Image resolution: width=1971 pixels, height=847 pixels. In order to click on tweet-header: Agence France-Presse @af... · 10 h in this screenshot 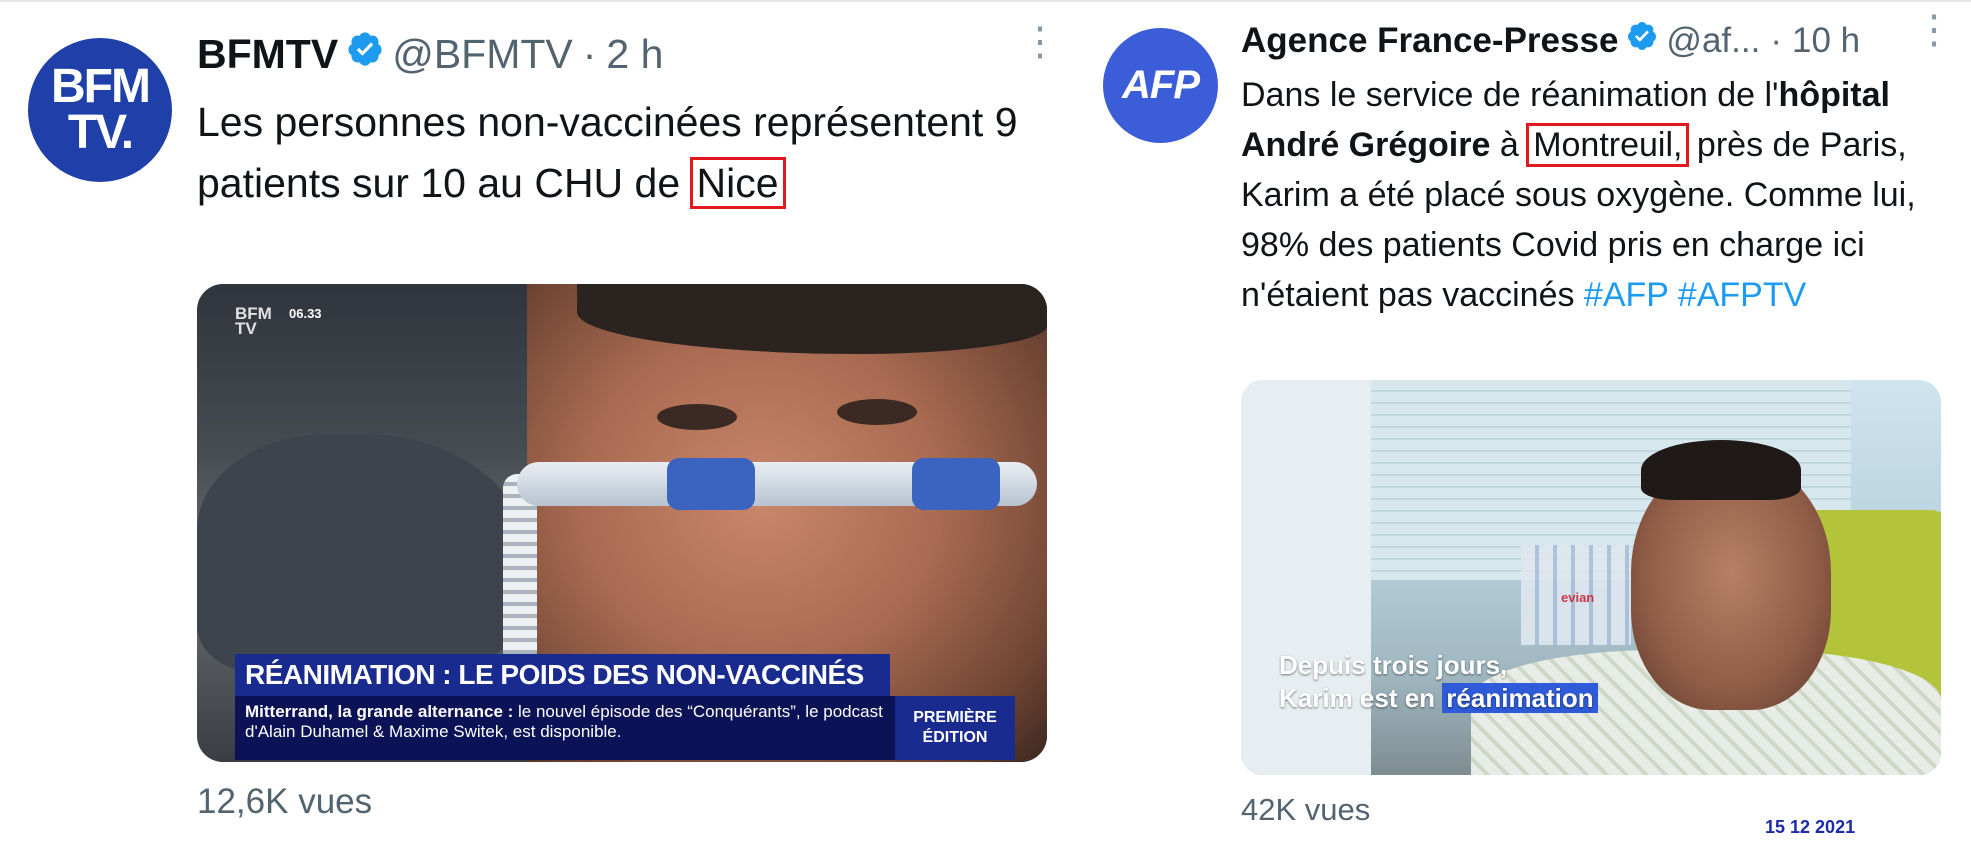, I will do `click(1550, 40)`.